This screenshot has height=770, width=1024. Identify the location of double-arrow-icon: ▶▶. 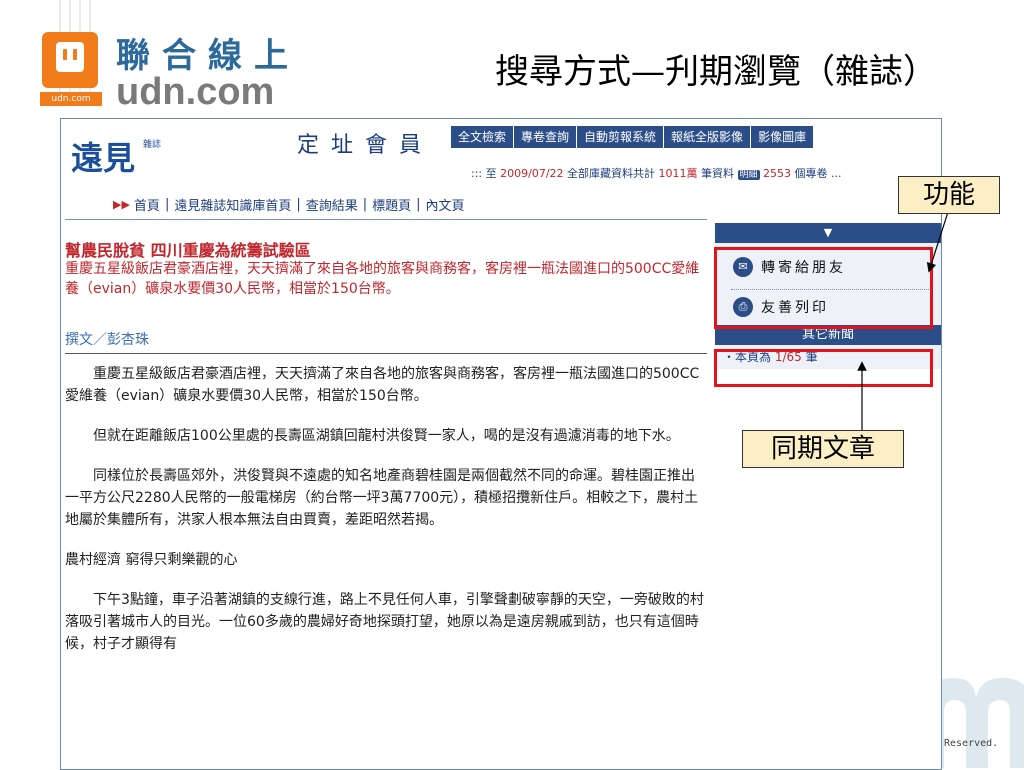
(121, 204).